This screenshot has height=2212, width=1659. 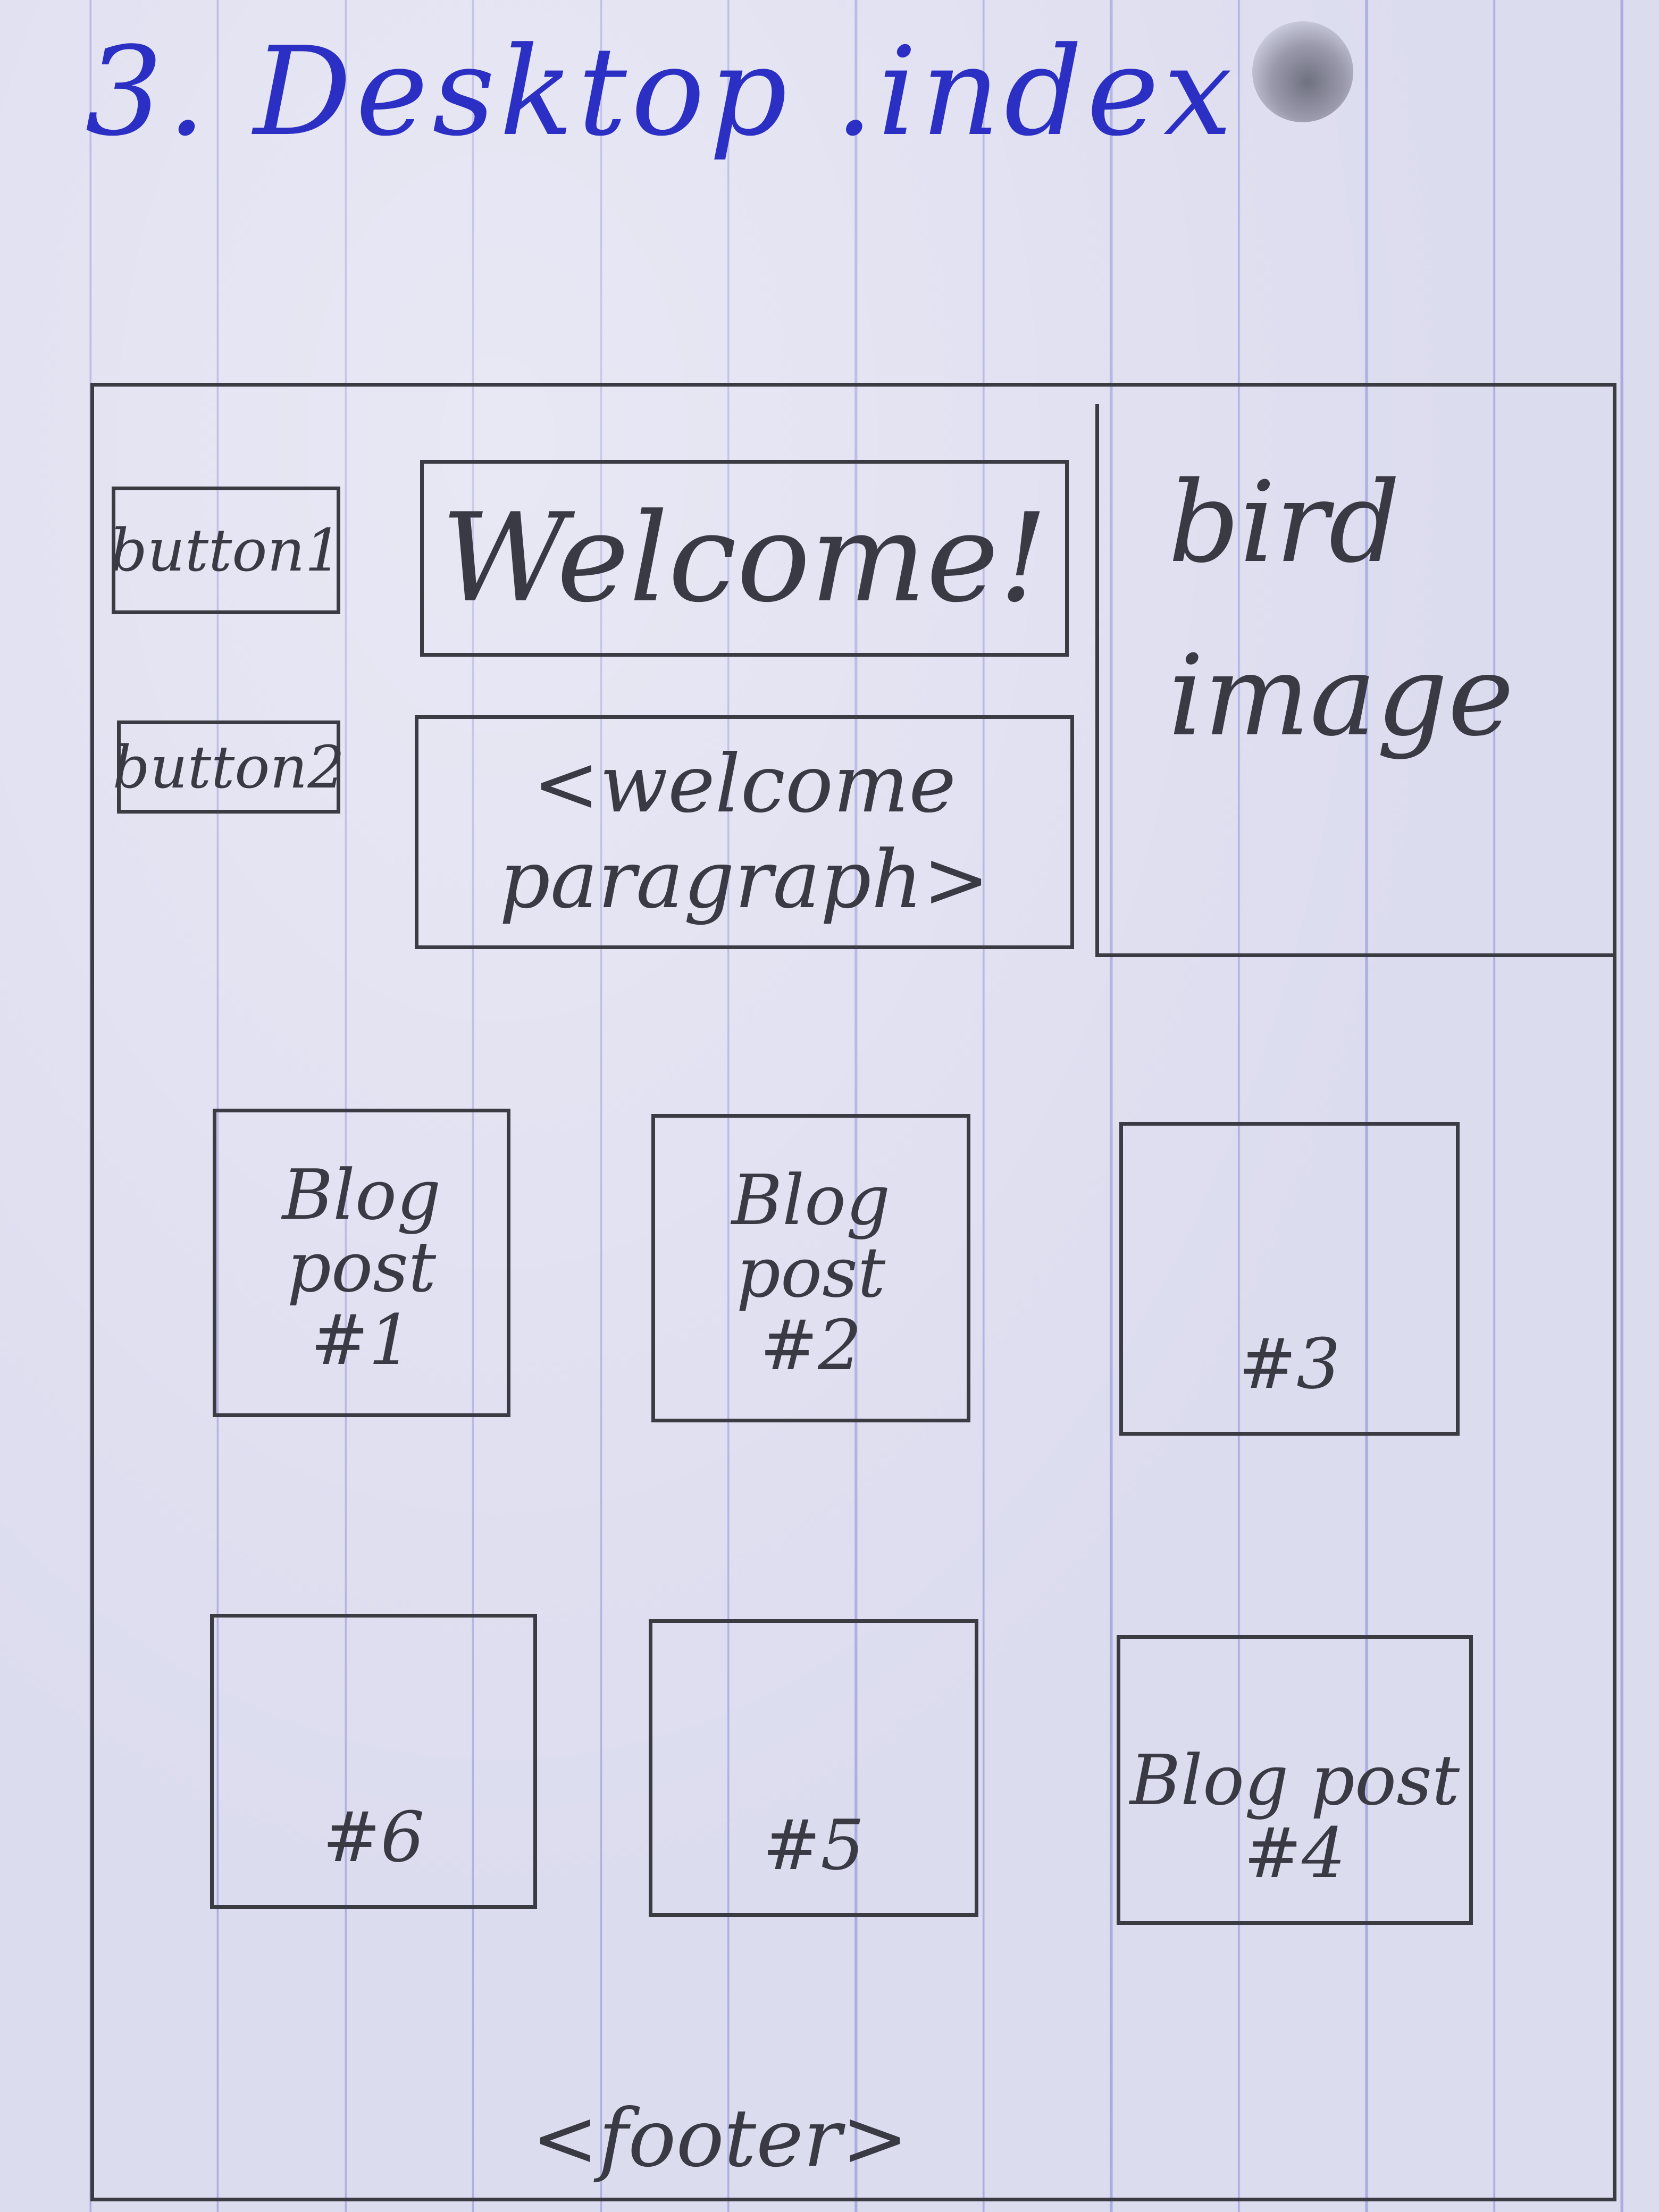 I want to click on welcome-paragraph-box: <welcome paragraph>, so click(x=744, y=832).